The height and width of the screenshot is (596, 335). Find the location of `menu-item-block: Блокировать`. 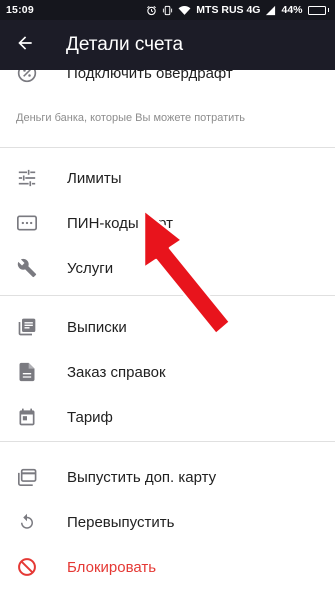

menu-item-block: Блокировать is located at coordinates (167, 567).